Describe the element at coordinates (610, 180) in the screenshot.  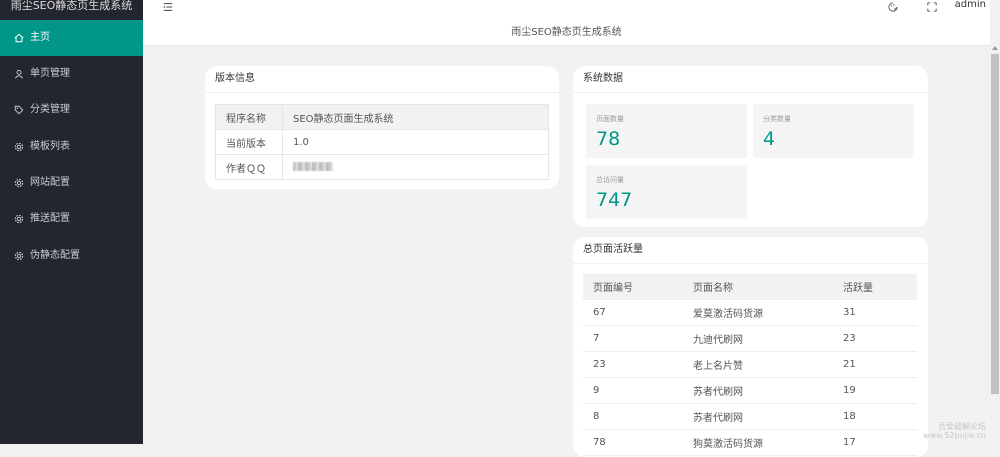
I see `stat-label: 总访问量` at that location.